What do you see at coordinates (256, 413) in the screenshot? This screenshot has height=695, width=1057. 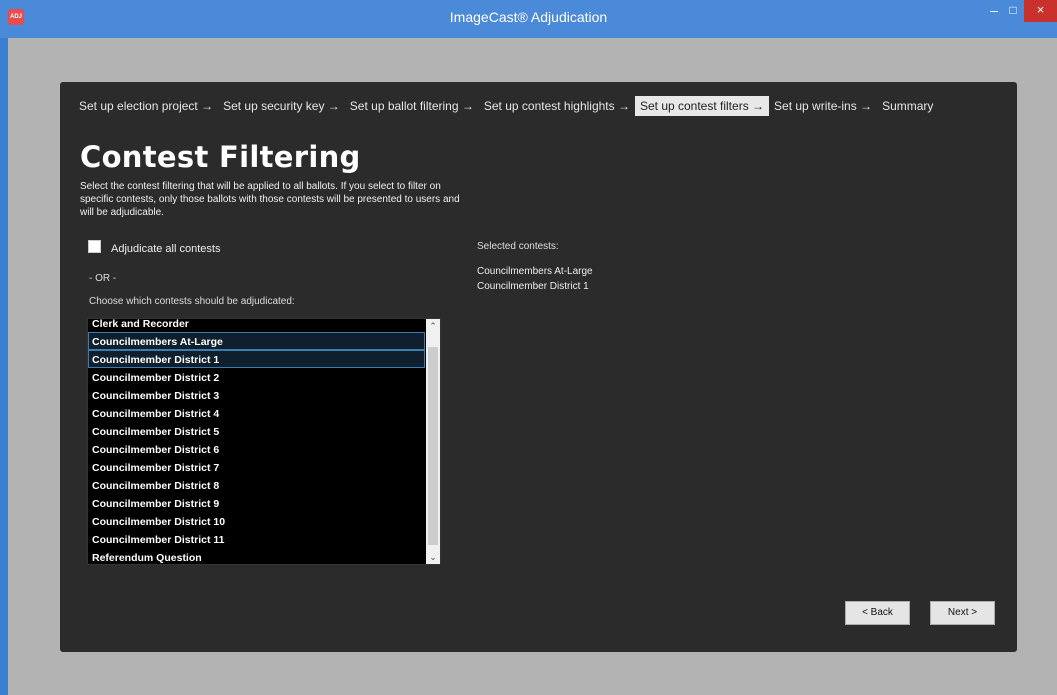 I see `contest-list-item: Councilmember District 4` at bounding box center [256, 413].